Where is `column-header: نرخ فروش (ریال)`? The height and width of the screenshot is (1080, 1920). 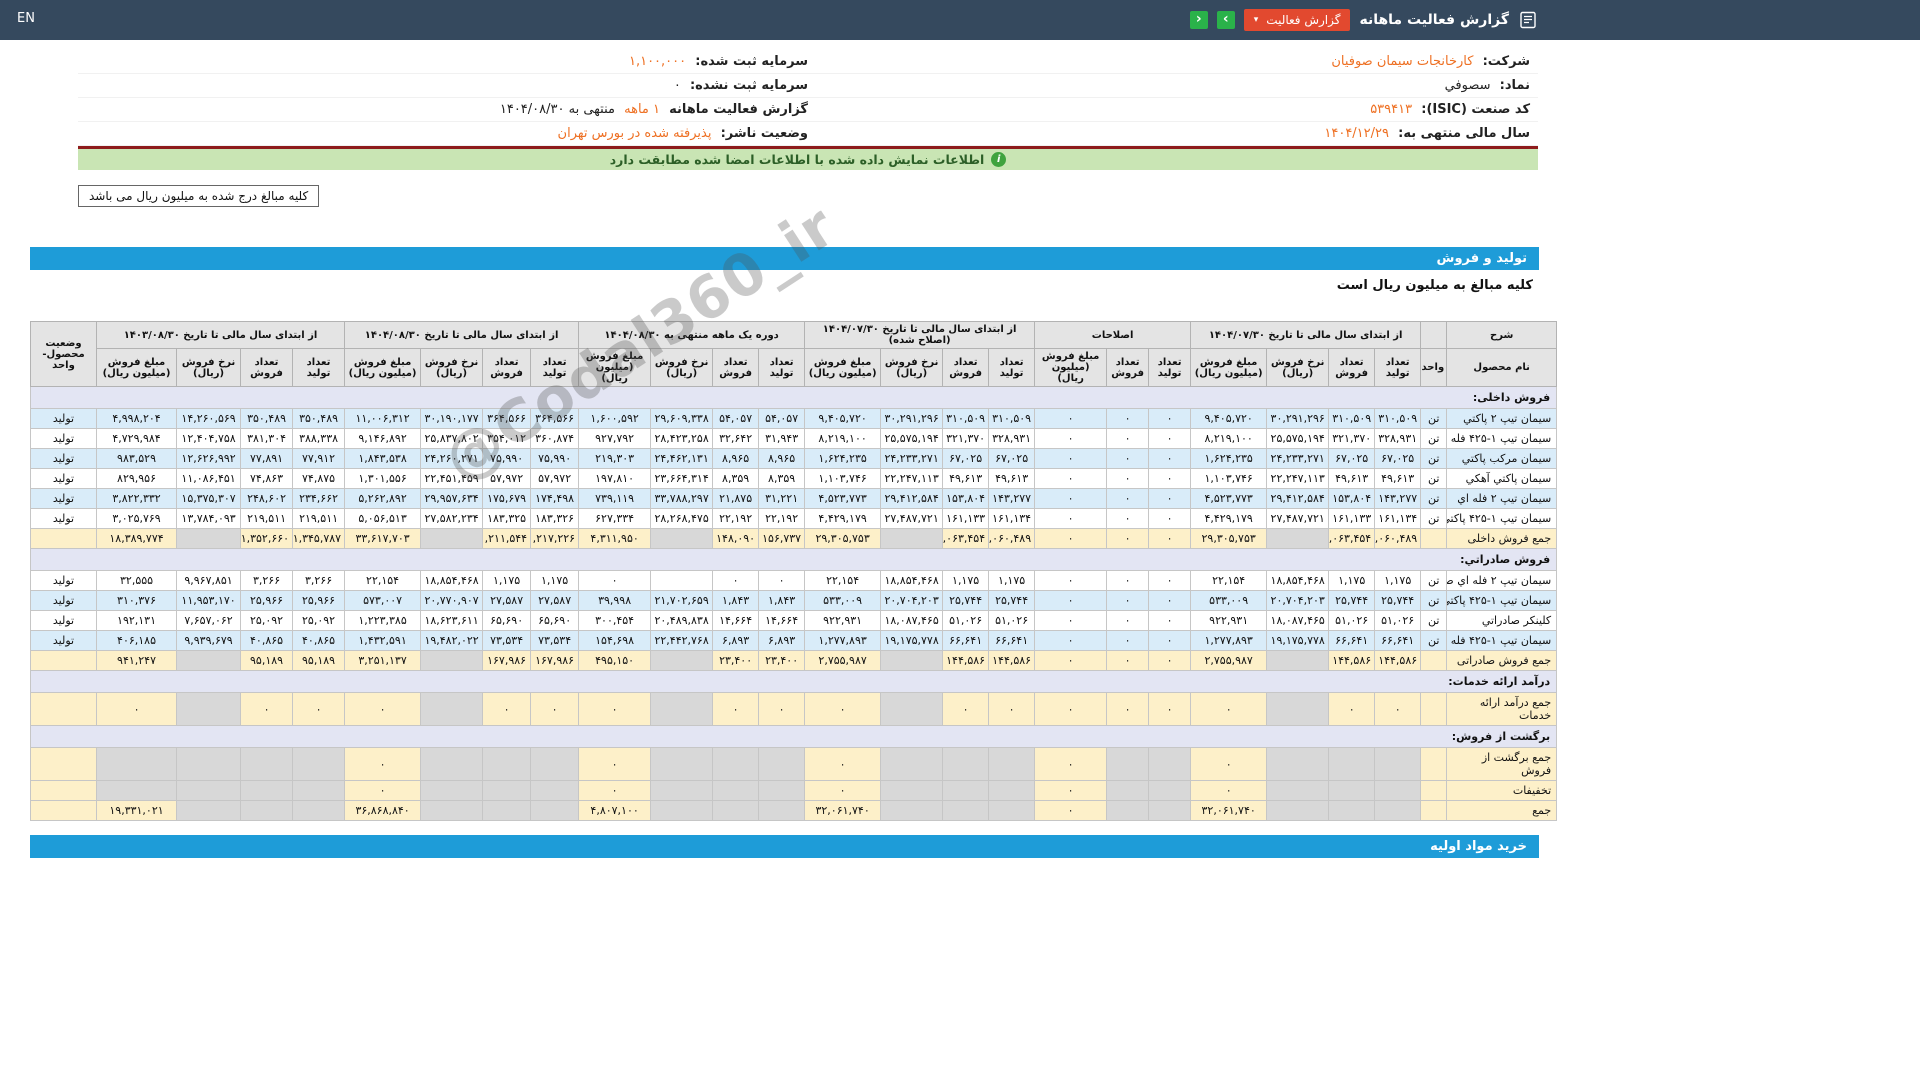 column-header: نرخ فروش (ریال) is located at coordinates (209, 367).